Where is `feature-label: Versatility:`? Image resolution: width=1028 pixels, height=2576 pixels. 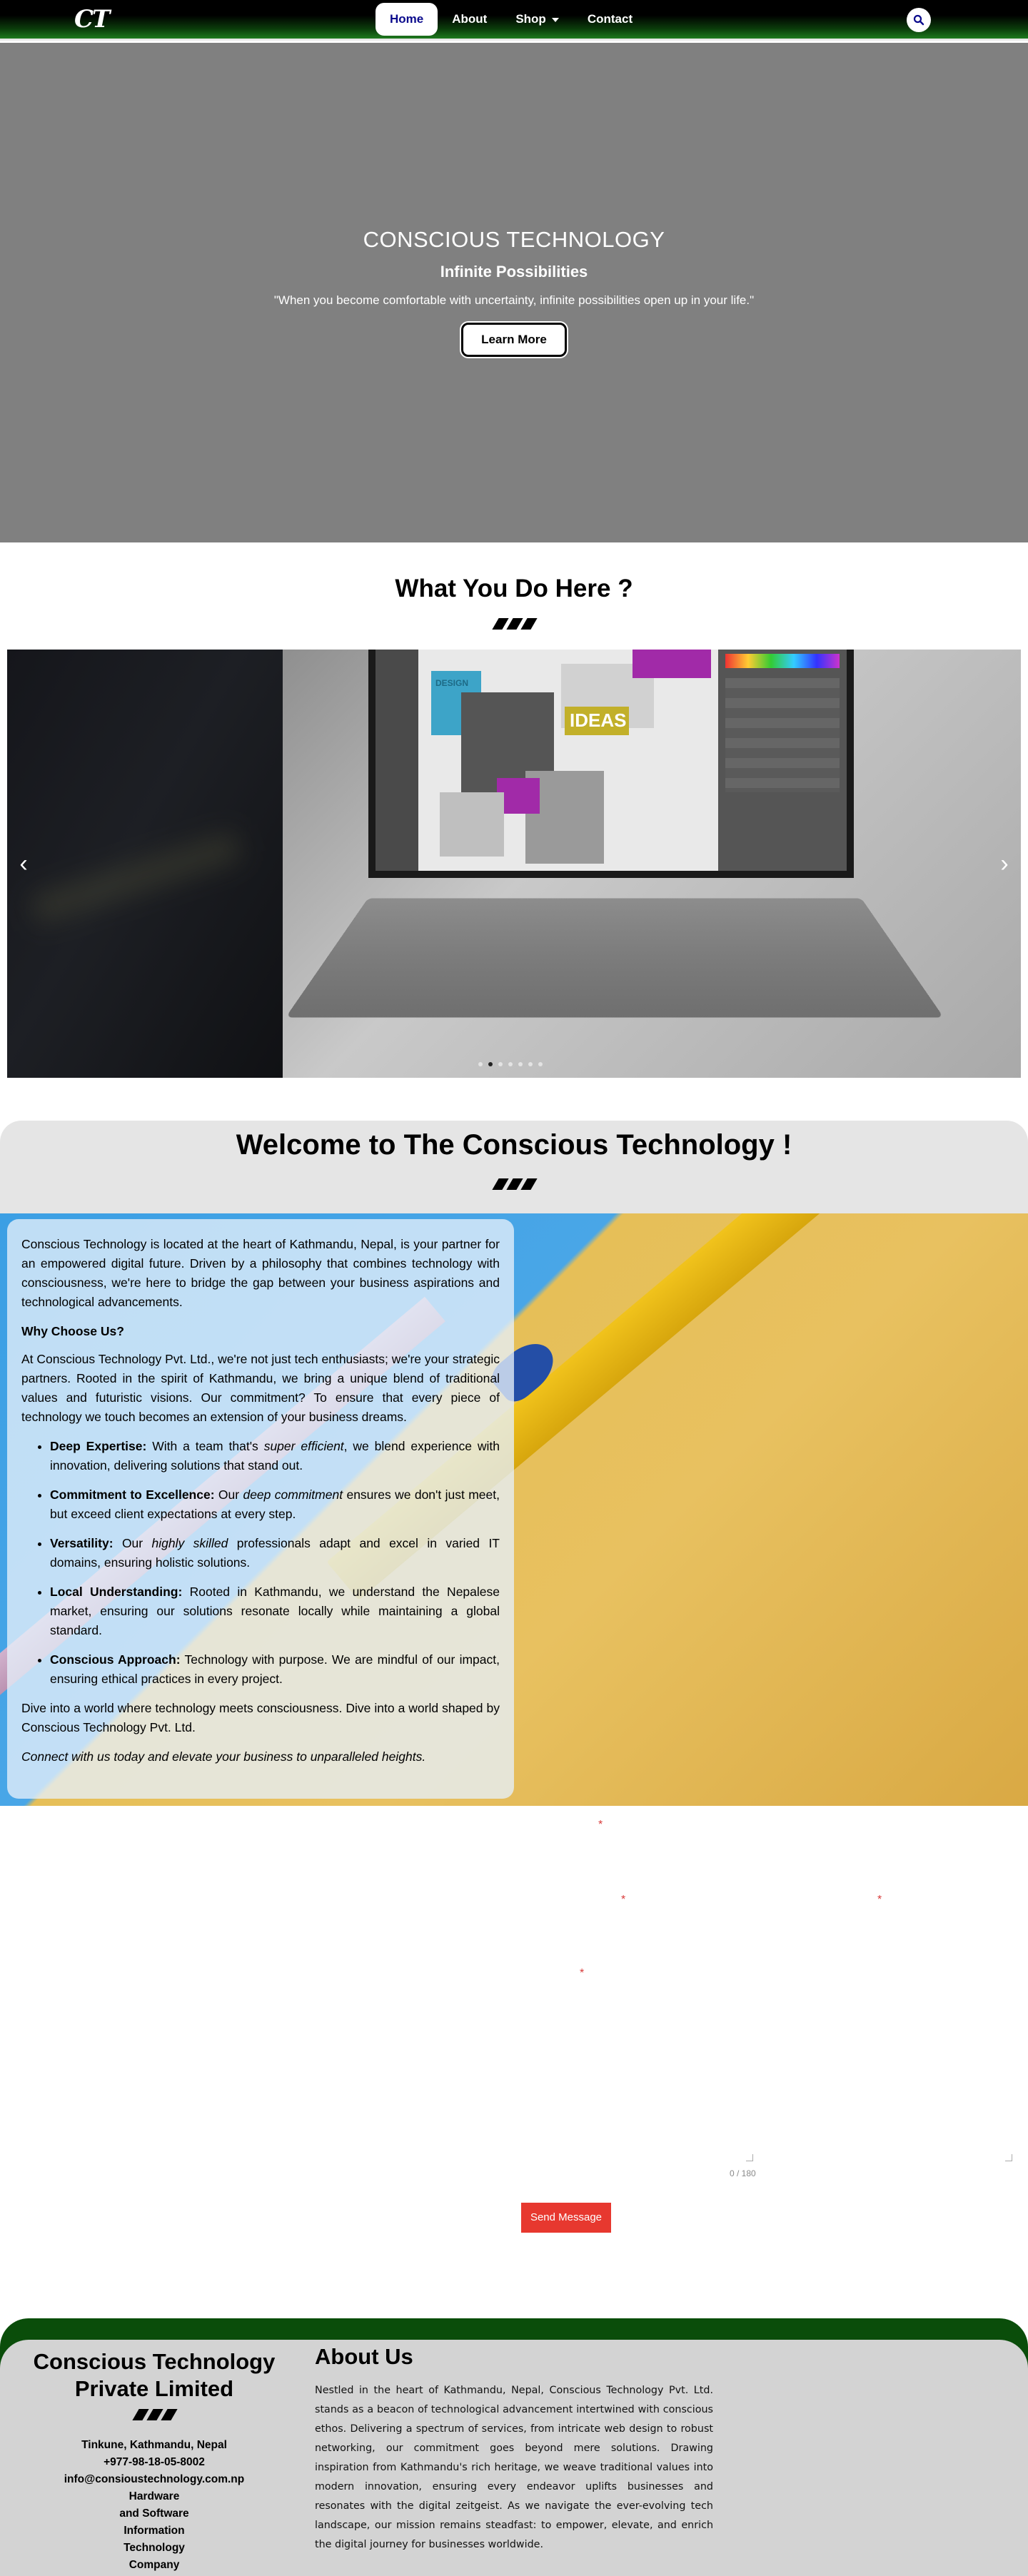
feature-label: Versatility: is located at coordinates (82, 1543).